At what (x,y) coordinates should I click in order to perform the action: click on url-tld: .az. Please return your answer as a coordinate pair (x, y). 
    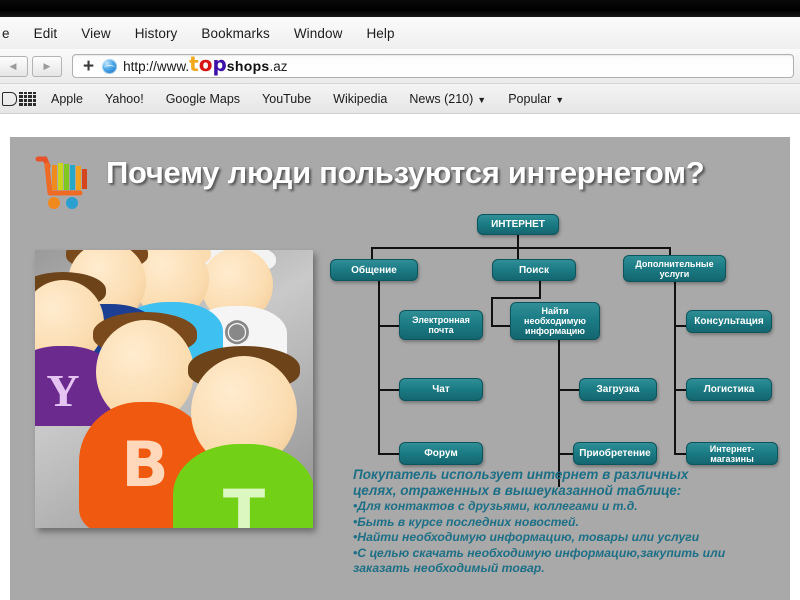
    Looking at the image, I should click on (278, 66).